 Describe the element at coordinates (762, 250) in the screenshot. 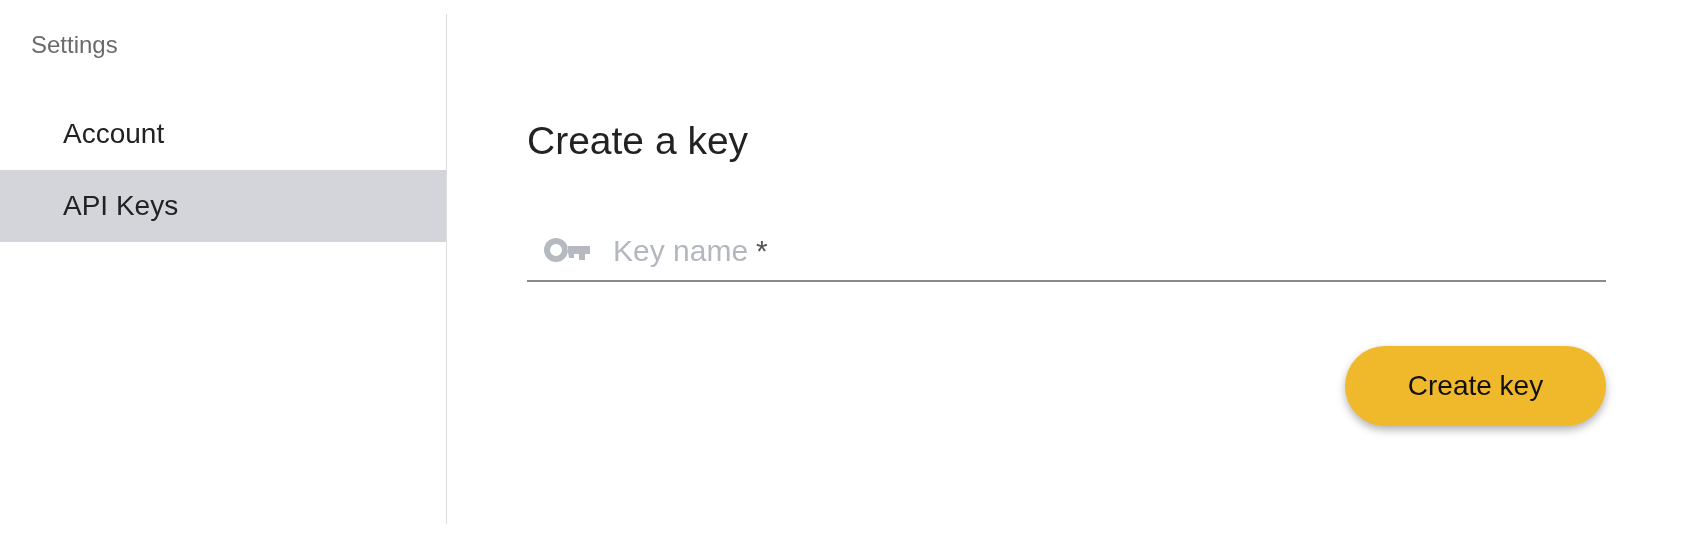

I see `required-mark: *` at that location.